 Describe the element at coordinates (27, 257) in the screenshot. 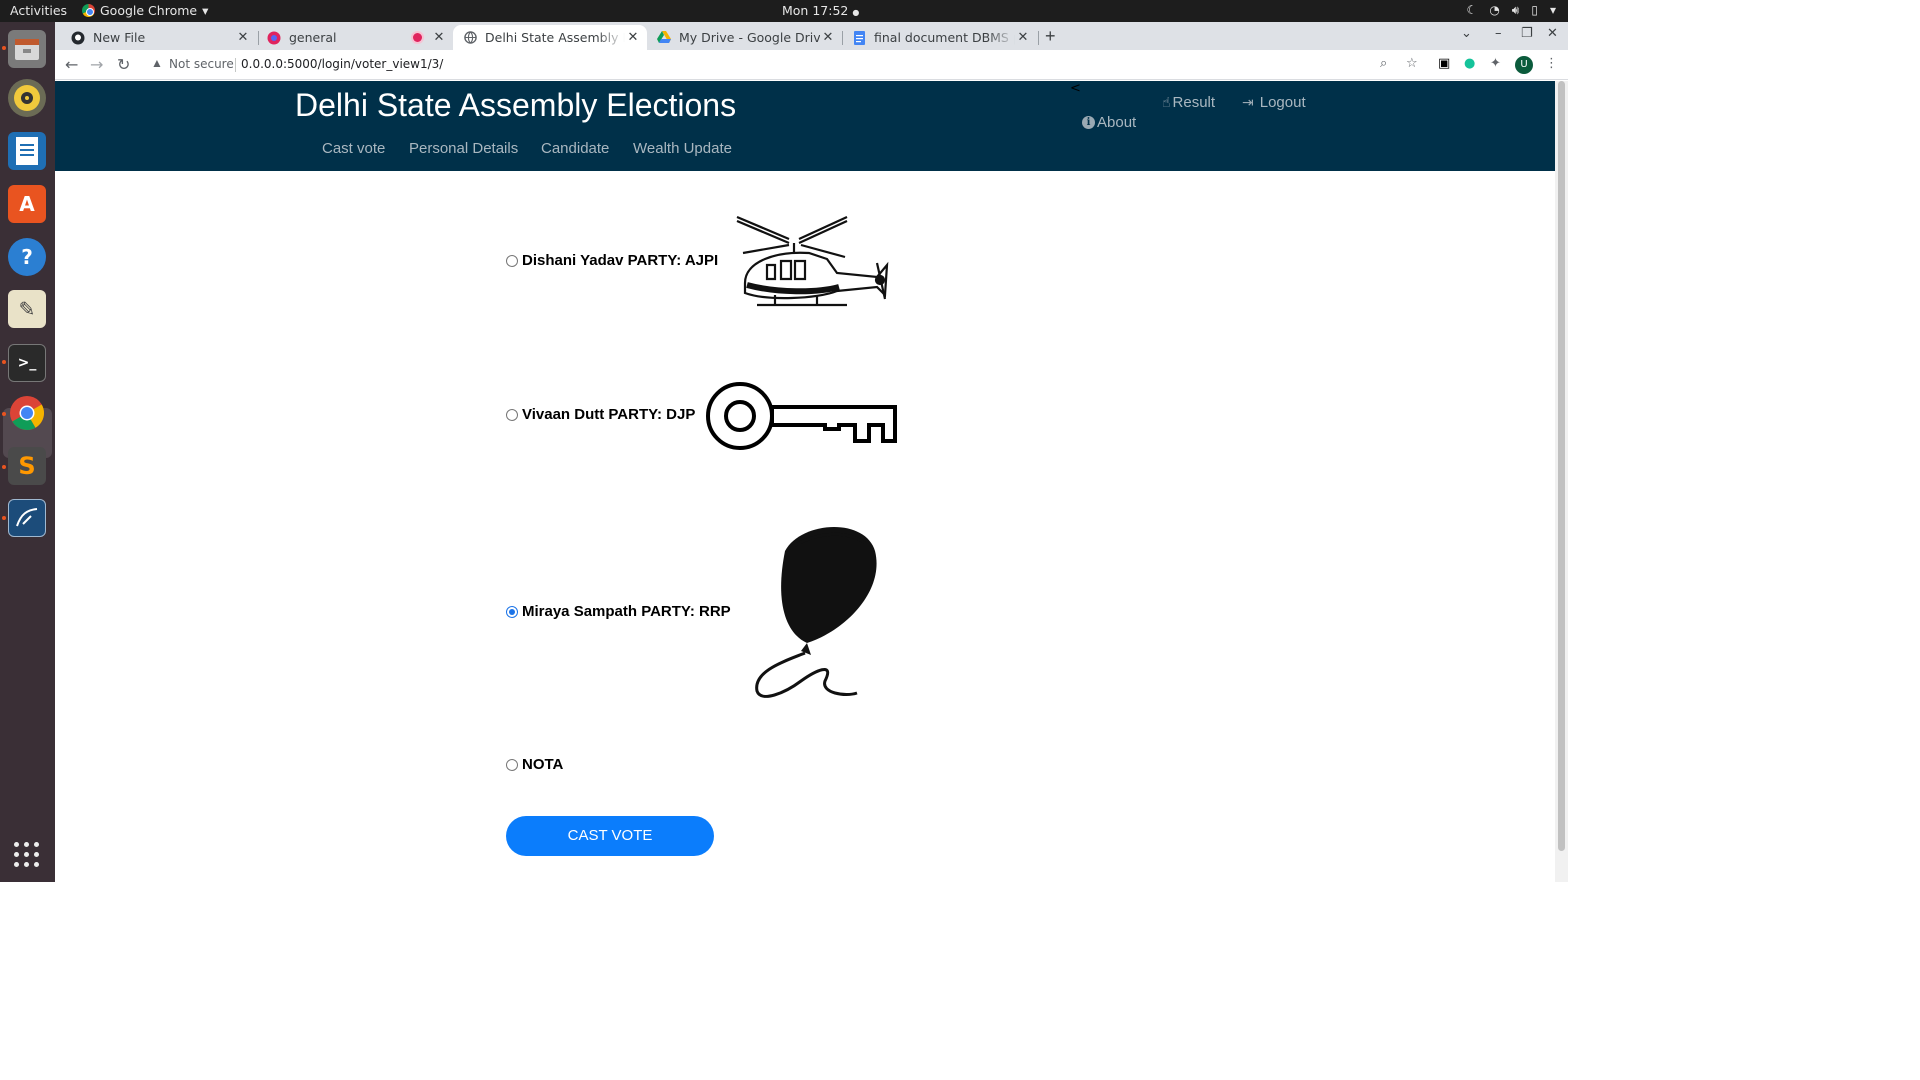

I see `help-icon: ?` at that location.